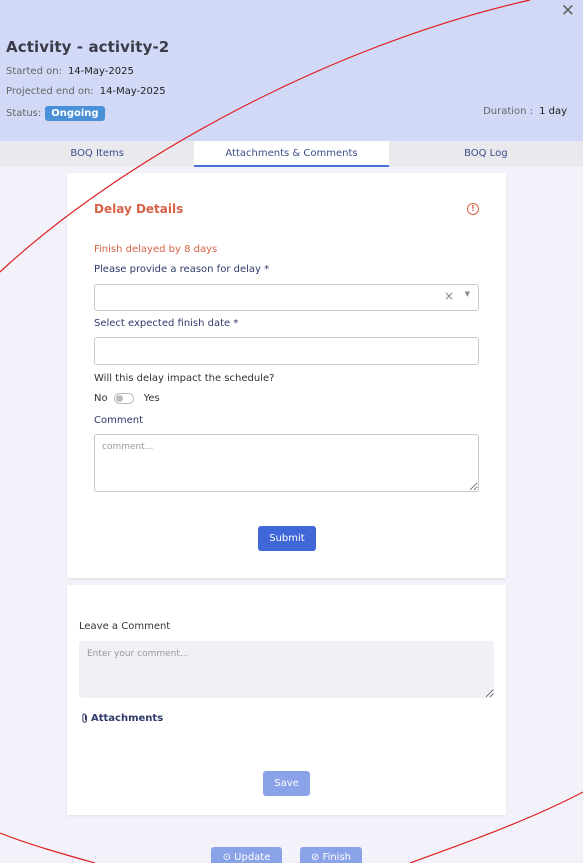 This screenshot has height=863, width=583. I want to click on leave-comment-label: Leave a Comment, so click(125, 626).